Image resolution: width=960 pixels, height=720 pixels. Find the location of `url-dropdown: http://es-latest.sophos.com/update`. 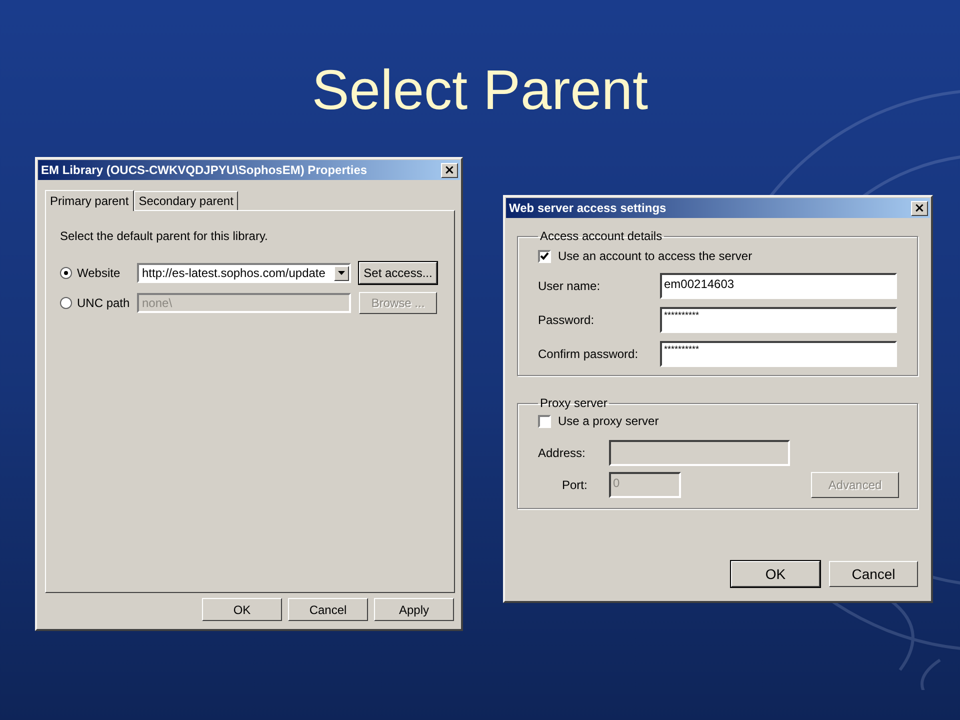

url-dropdown: http://es-latest.sophos.com/update is located at coordinates (244, 273).